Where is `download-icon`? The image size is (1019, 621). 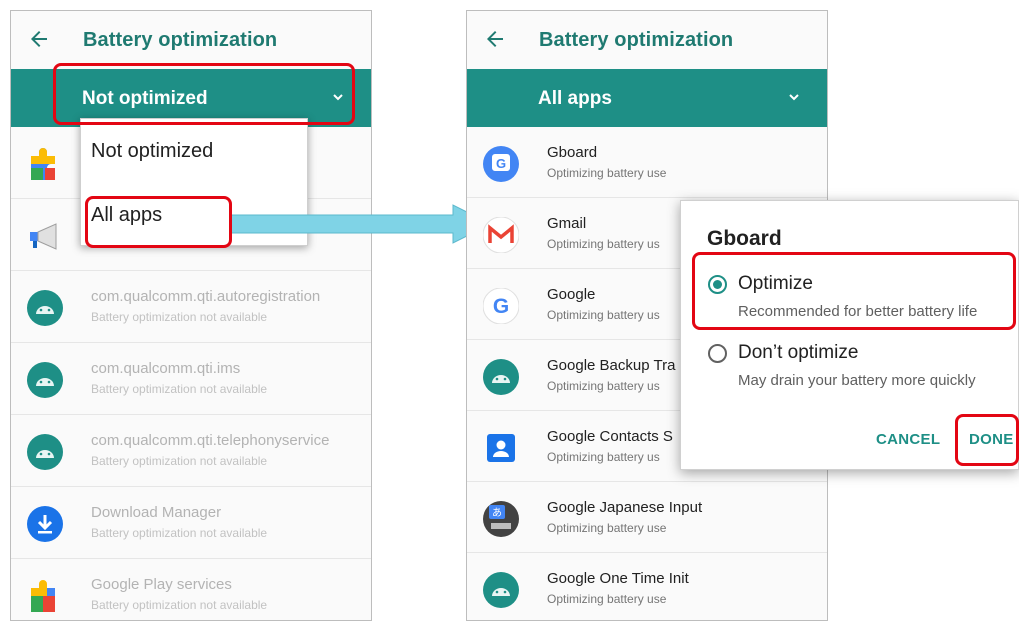
download-icon is located at coordinates (45, 524).